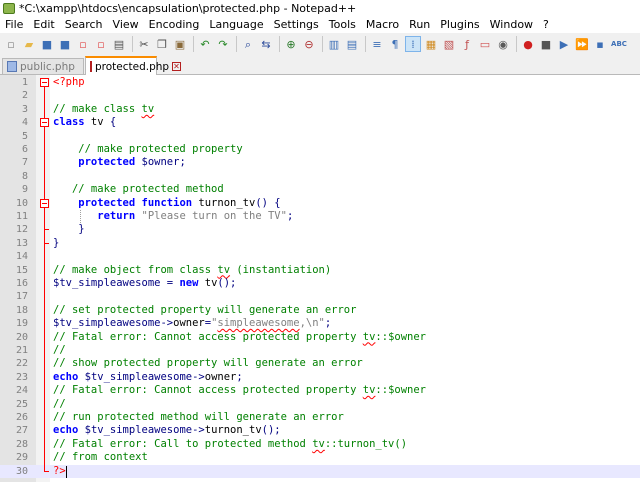 The image size is (640, 482). What do you see at coordinates (395, 44) in the screenshot?
I see `all-chars-icon: ¶` at bounding box center [395, 44].